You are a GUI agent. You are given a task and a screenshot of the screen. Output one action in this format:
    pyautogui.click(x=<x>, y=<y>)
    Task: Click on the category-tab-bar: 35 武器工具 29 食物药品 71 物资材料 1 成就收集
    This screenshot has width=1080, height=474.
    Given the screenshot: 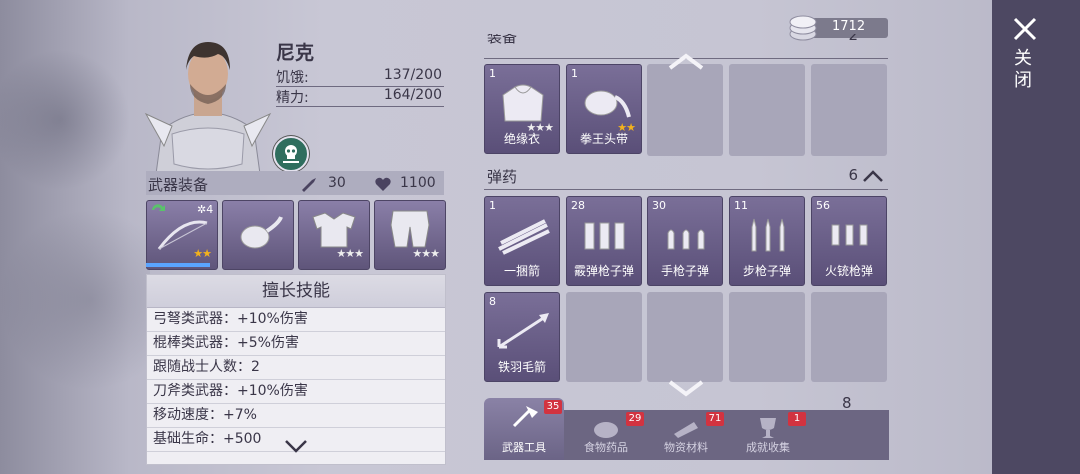 What is the action you would take?
    pyautogui.click(x=686, y=429)
    